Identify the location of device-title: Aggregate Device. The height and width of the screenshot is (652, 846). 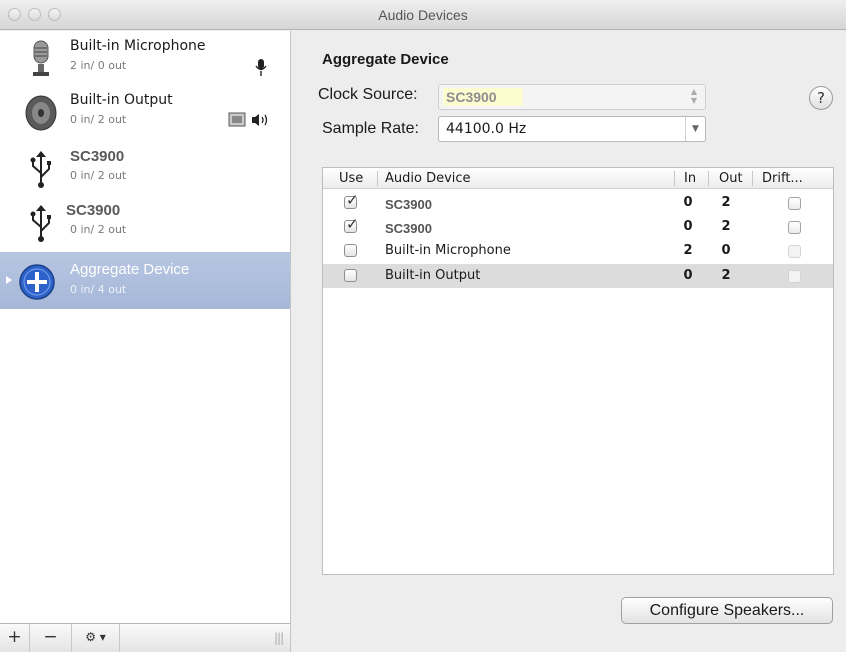
(385, 59).